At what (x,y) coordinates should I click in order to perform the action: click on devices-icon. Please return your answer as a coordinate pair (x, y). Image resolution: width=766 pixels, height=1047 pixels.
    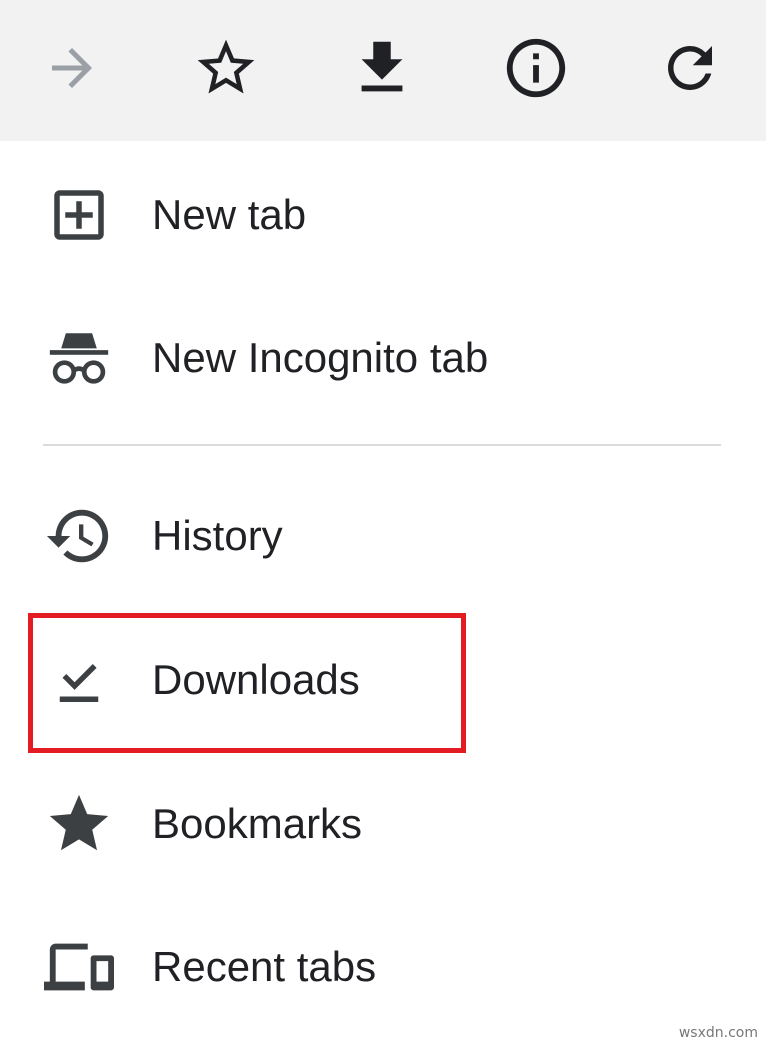
    Looking at the image, I should click on (79, 967).